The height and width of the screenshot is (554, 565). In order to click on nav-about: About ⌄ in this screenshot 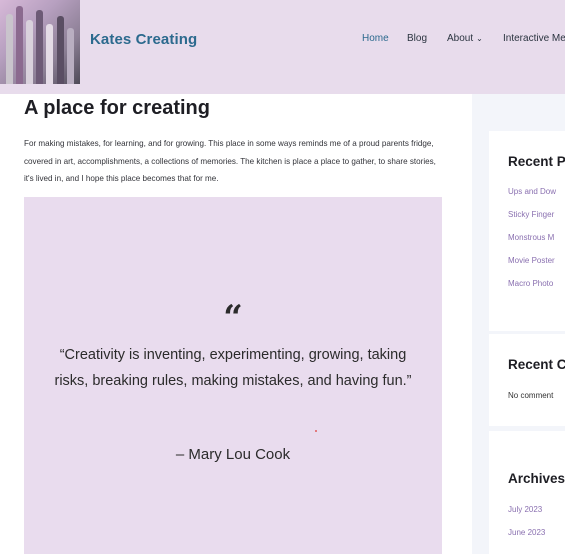, I will do `click(465, 38)`.